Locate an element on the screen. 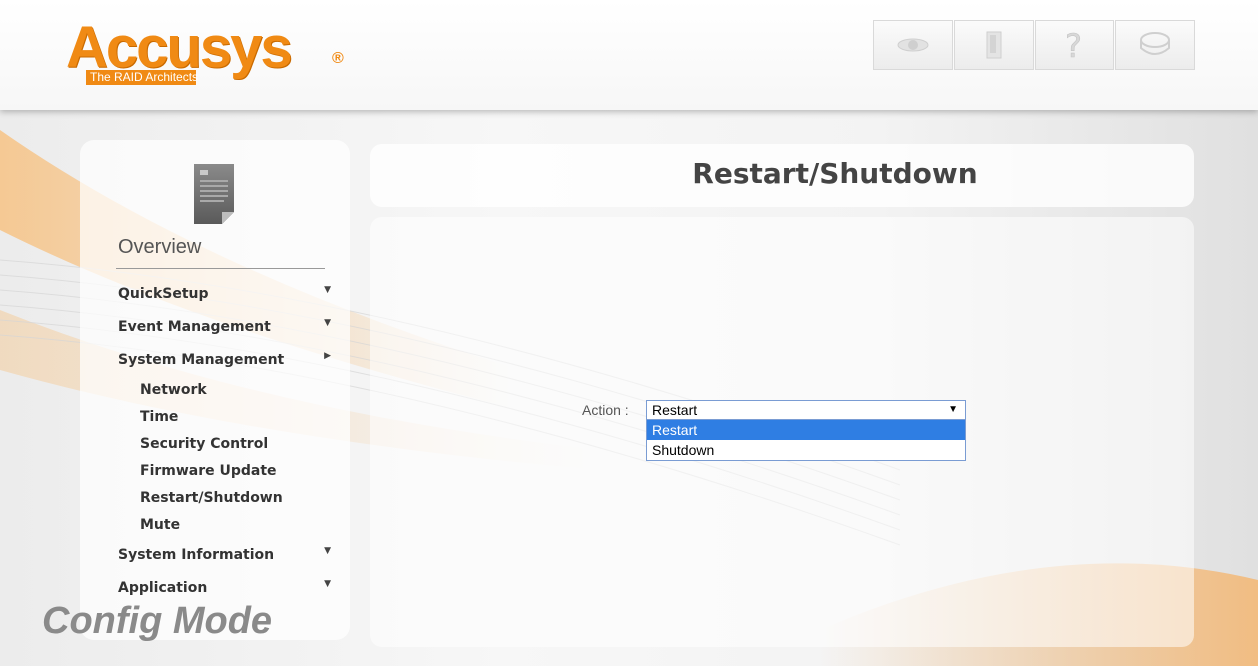  help-icon: ? is located at coordinates (1074, 45).